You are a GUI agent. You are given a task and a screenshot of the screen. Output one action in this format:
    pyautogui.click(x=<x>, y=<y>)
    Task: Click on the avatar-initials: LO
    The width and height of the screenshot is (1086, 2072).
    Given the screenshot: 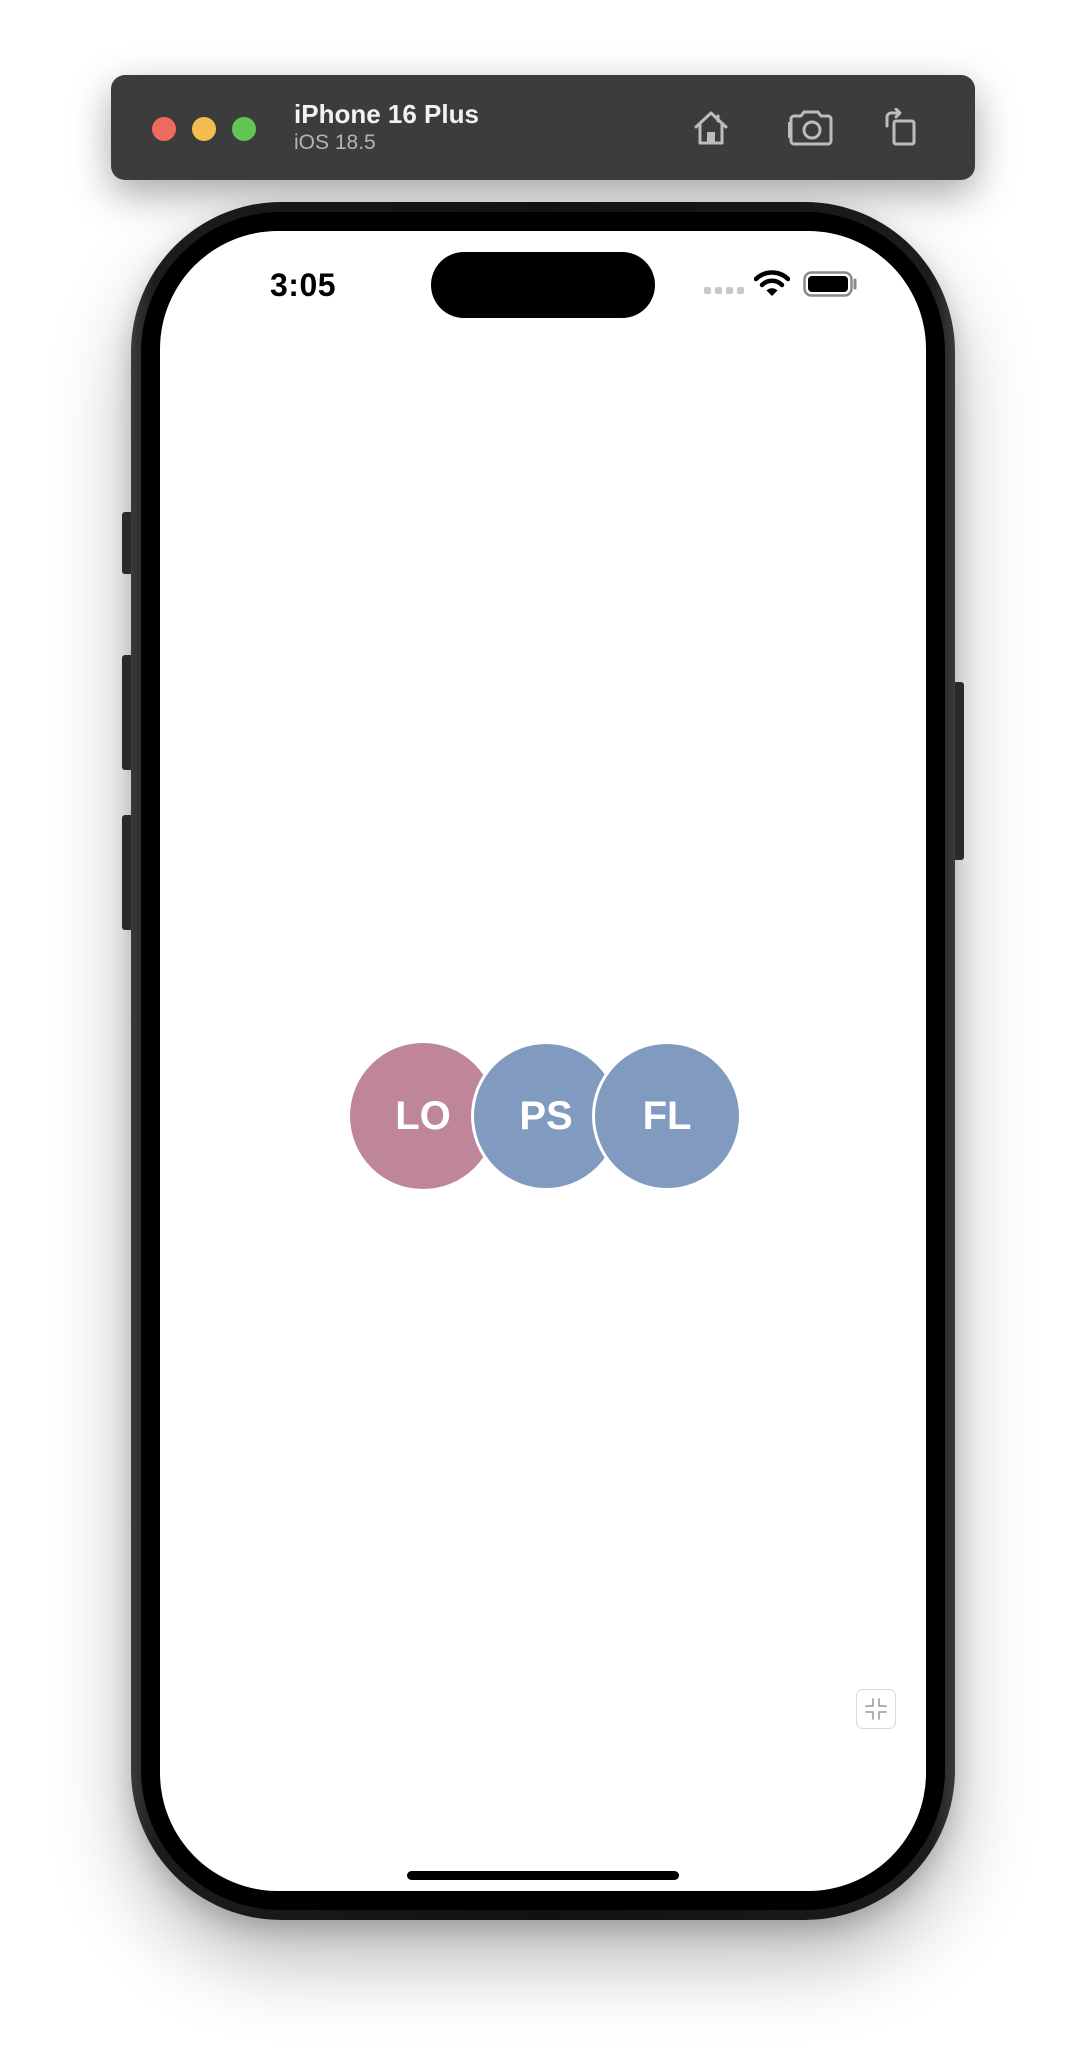 What is the action you would take?
    pyautogui.click(x=423, y=1115)
    